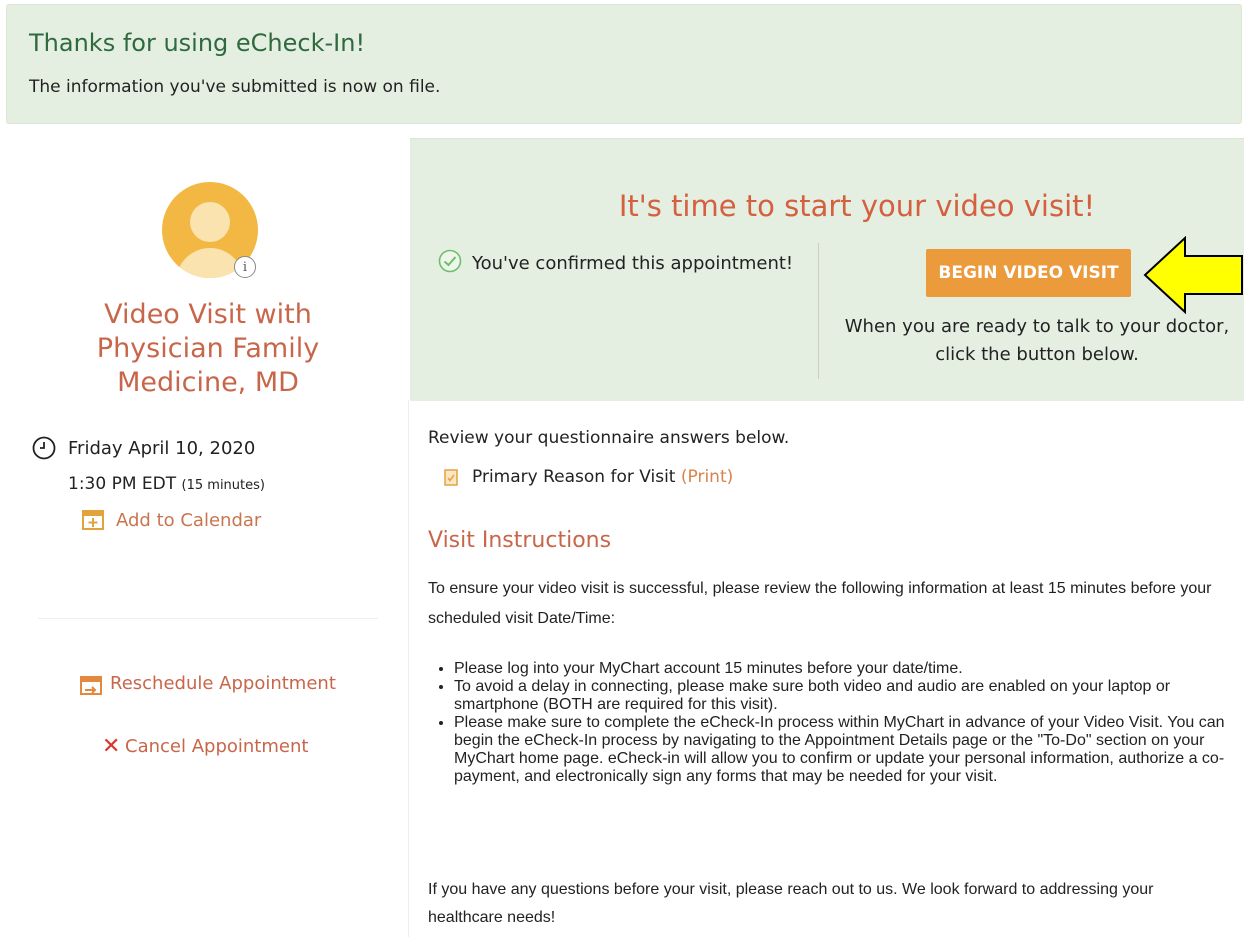 The height and width of the screenshot is (937, 1244). What do you see at coordinates (93, 520) in the screenshot?
I see `calendar-add-icon` at bounding box center [93, 520].